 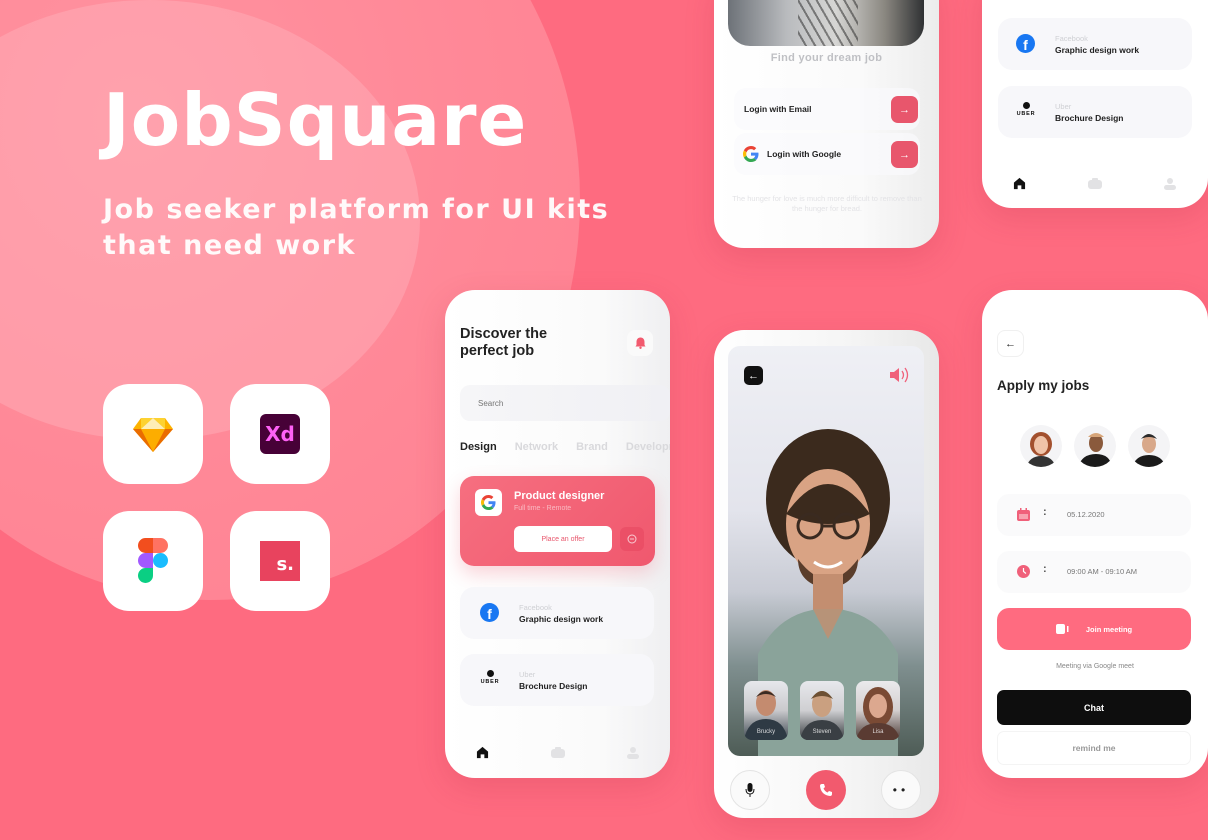 I want to click on bell-icon, so click(x=640, y=343).